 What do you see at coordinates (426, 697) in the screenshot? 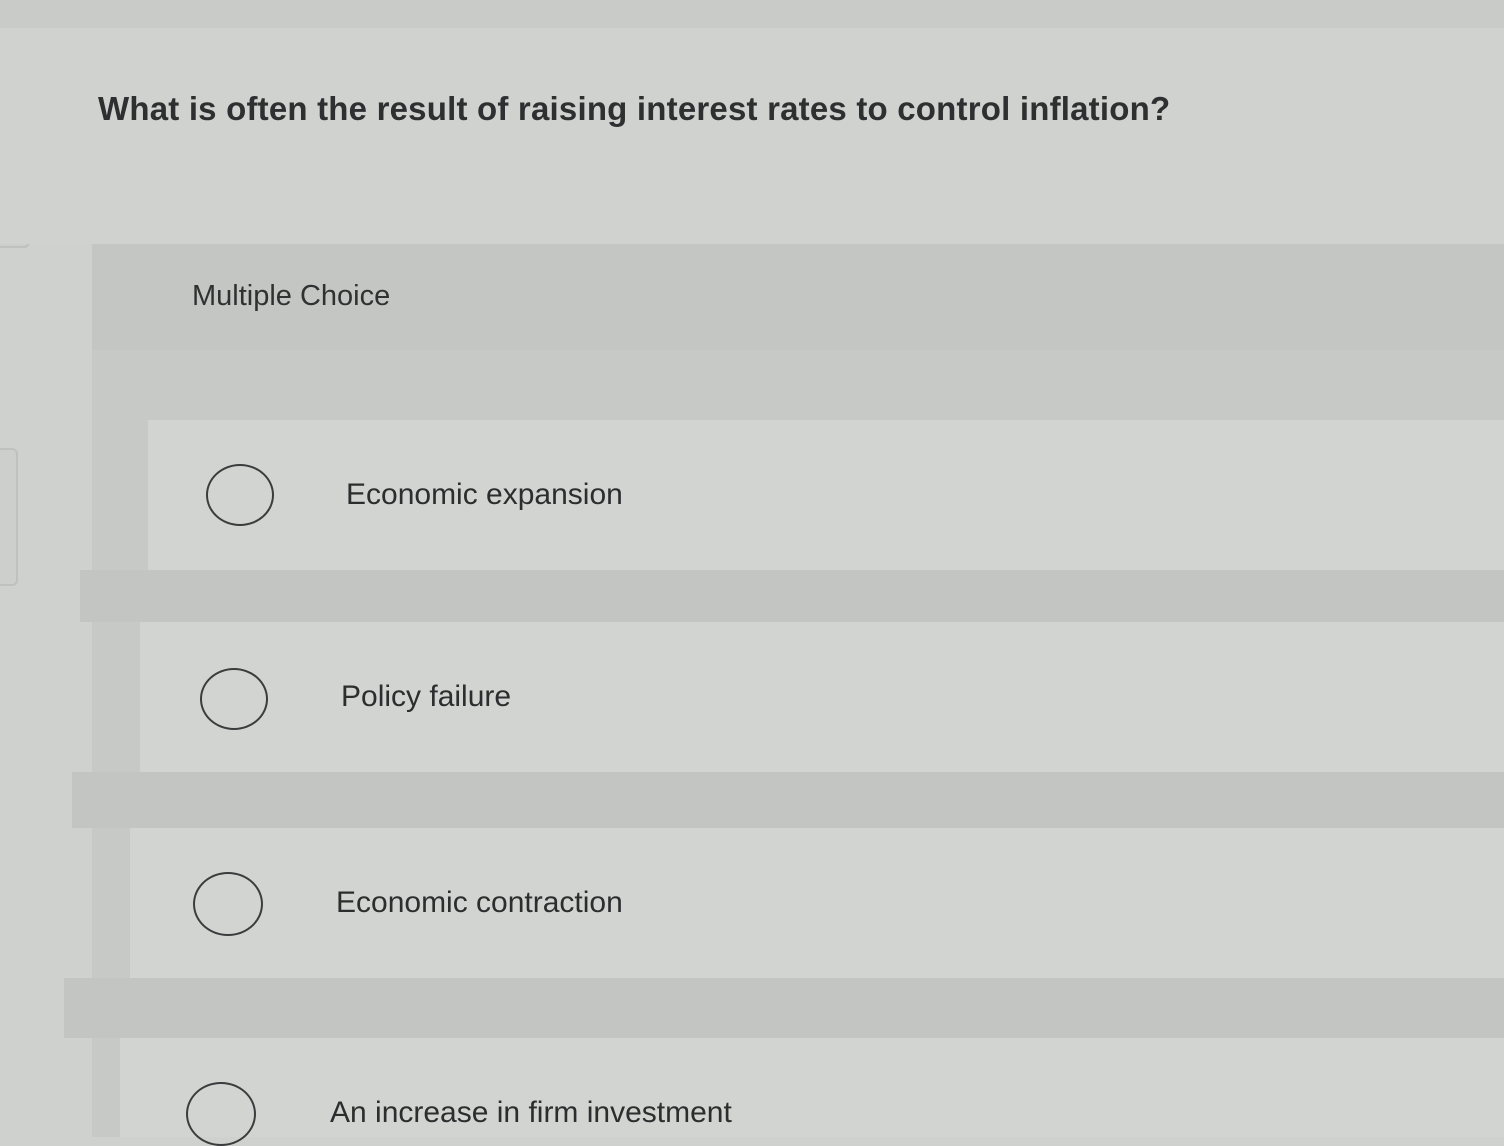
I see `answer-option-label: Policy failure` at bounding box center [426, 697].